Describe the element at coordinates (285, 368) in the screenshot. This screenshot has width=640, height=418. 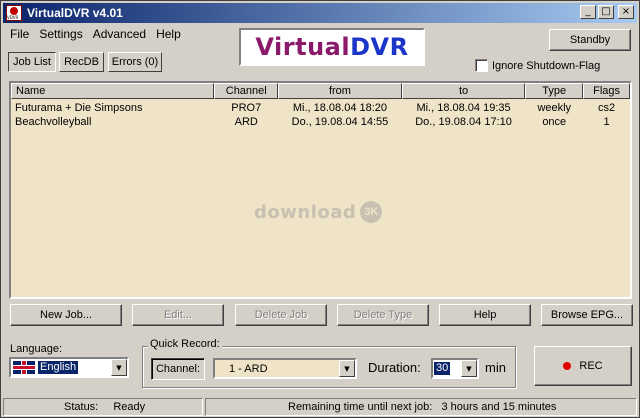
I see `channel-select: 1 - ARD ▼` at that location.